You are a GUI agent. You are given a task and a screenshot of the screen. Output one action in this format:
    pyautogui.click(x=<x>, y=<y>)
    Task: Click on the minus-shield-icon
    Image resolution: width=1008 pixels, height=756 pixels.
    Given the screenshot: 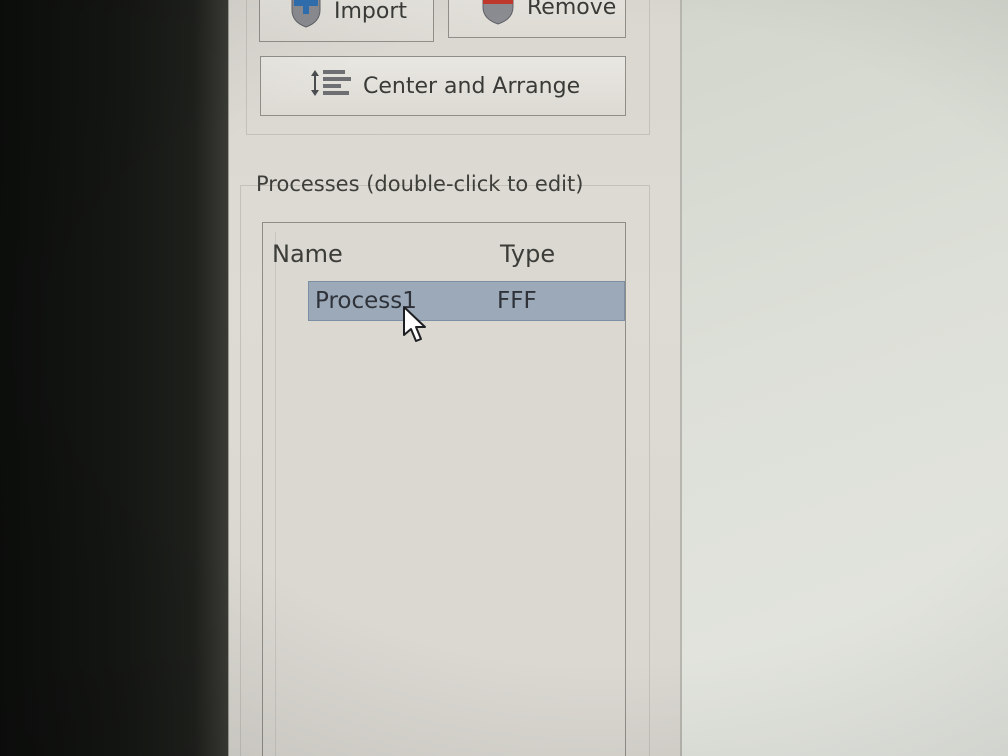 What is the action you would take?
    pyautogui.click(x=498, y=15)
    